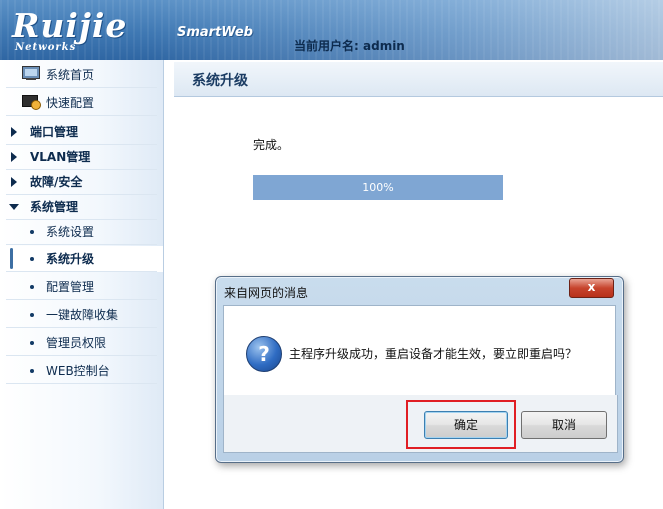  What do you see at coordinates (81, 132) in the screenshot?
I see `sidebar-group-port: 端口管理` at bounding box center [81, 132].